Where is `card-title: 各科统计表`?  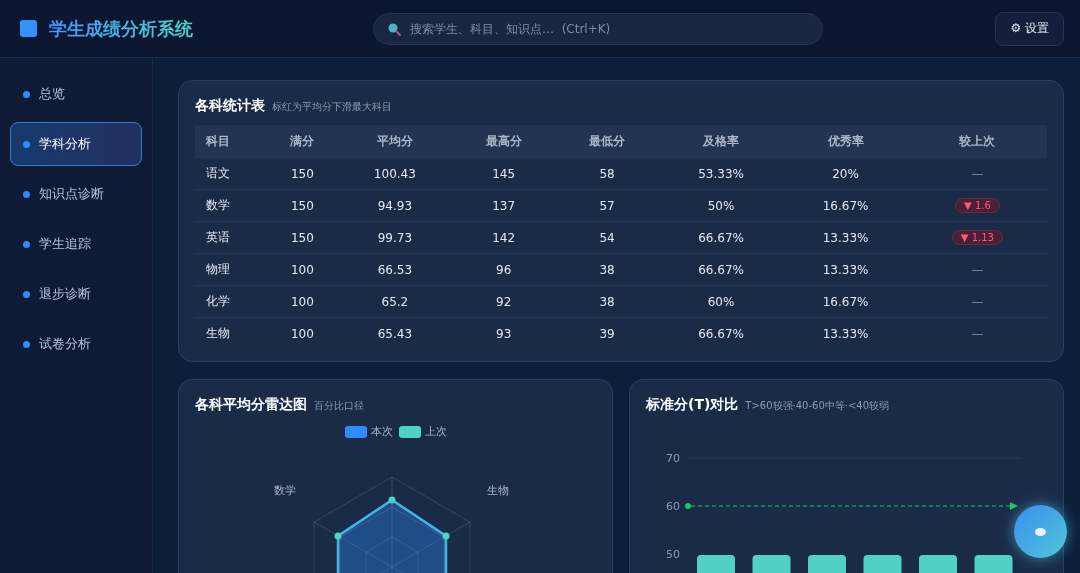
card-title: 各科统计表 is located at coordinates (230, 106).